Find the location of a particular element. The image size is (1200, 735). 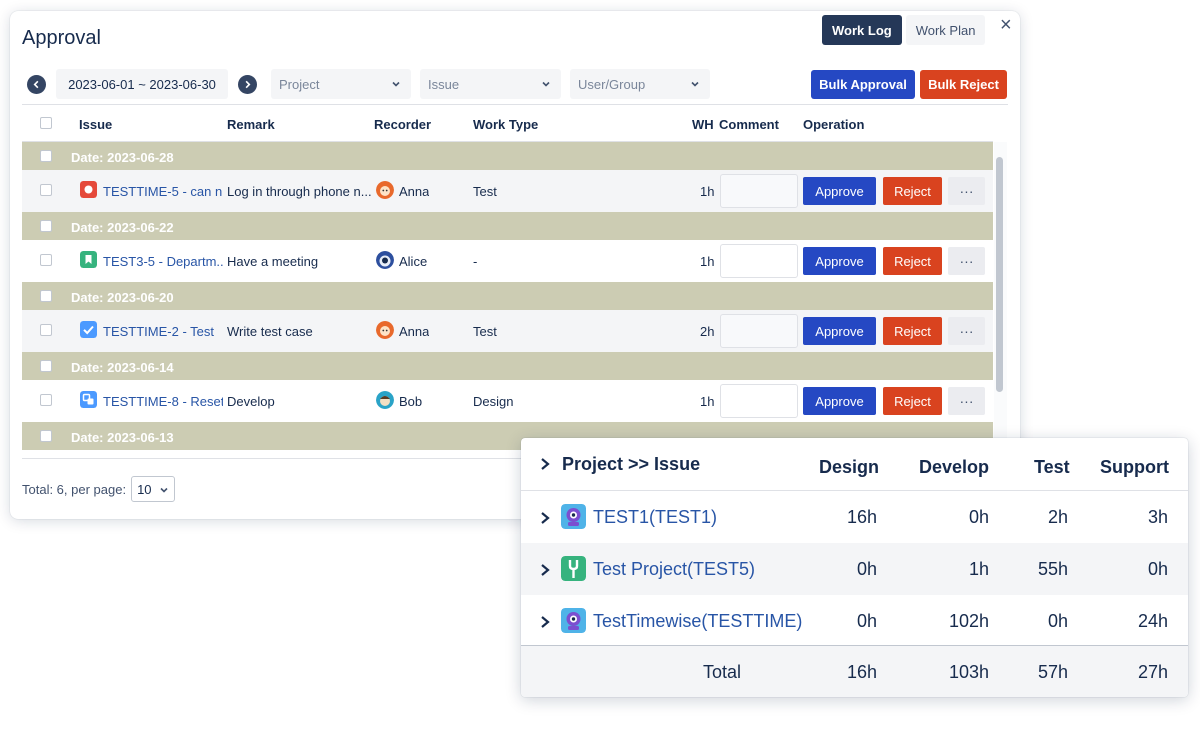

group-date-label: Date: 2023-06-20 is located at coordinates (122, 297).